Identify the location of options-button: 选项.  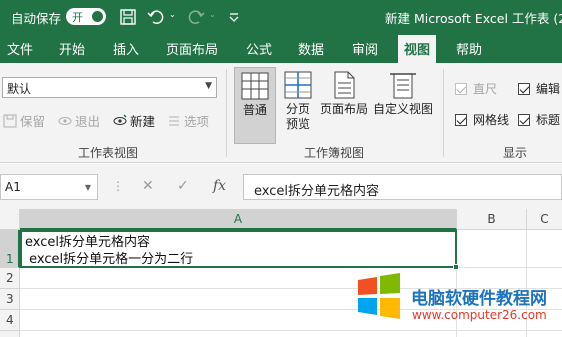
(188, 120).